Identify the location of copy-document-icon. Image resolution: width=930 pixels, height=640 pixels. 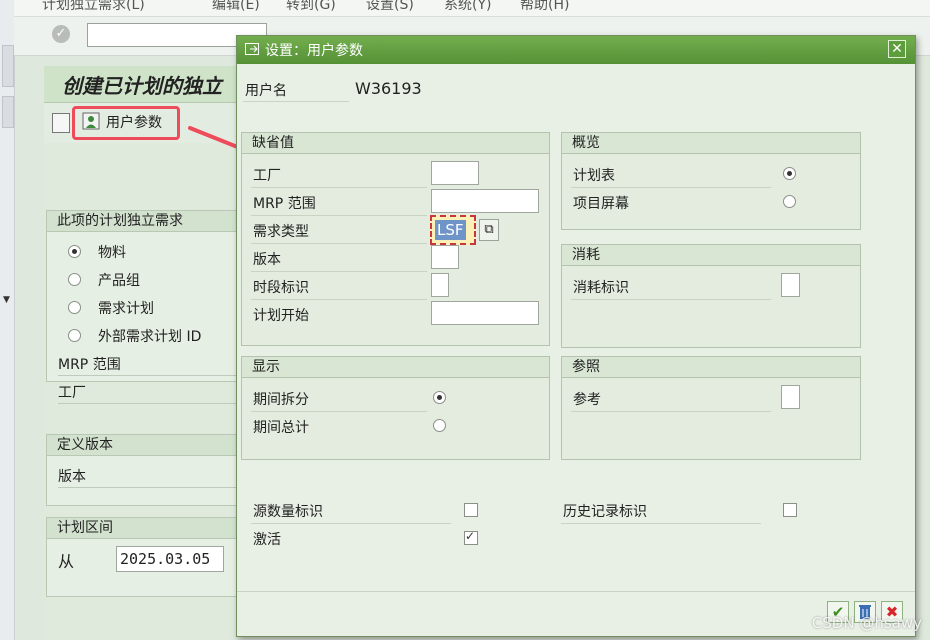
(61, 123).